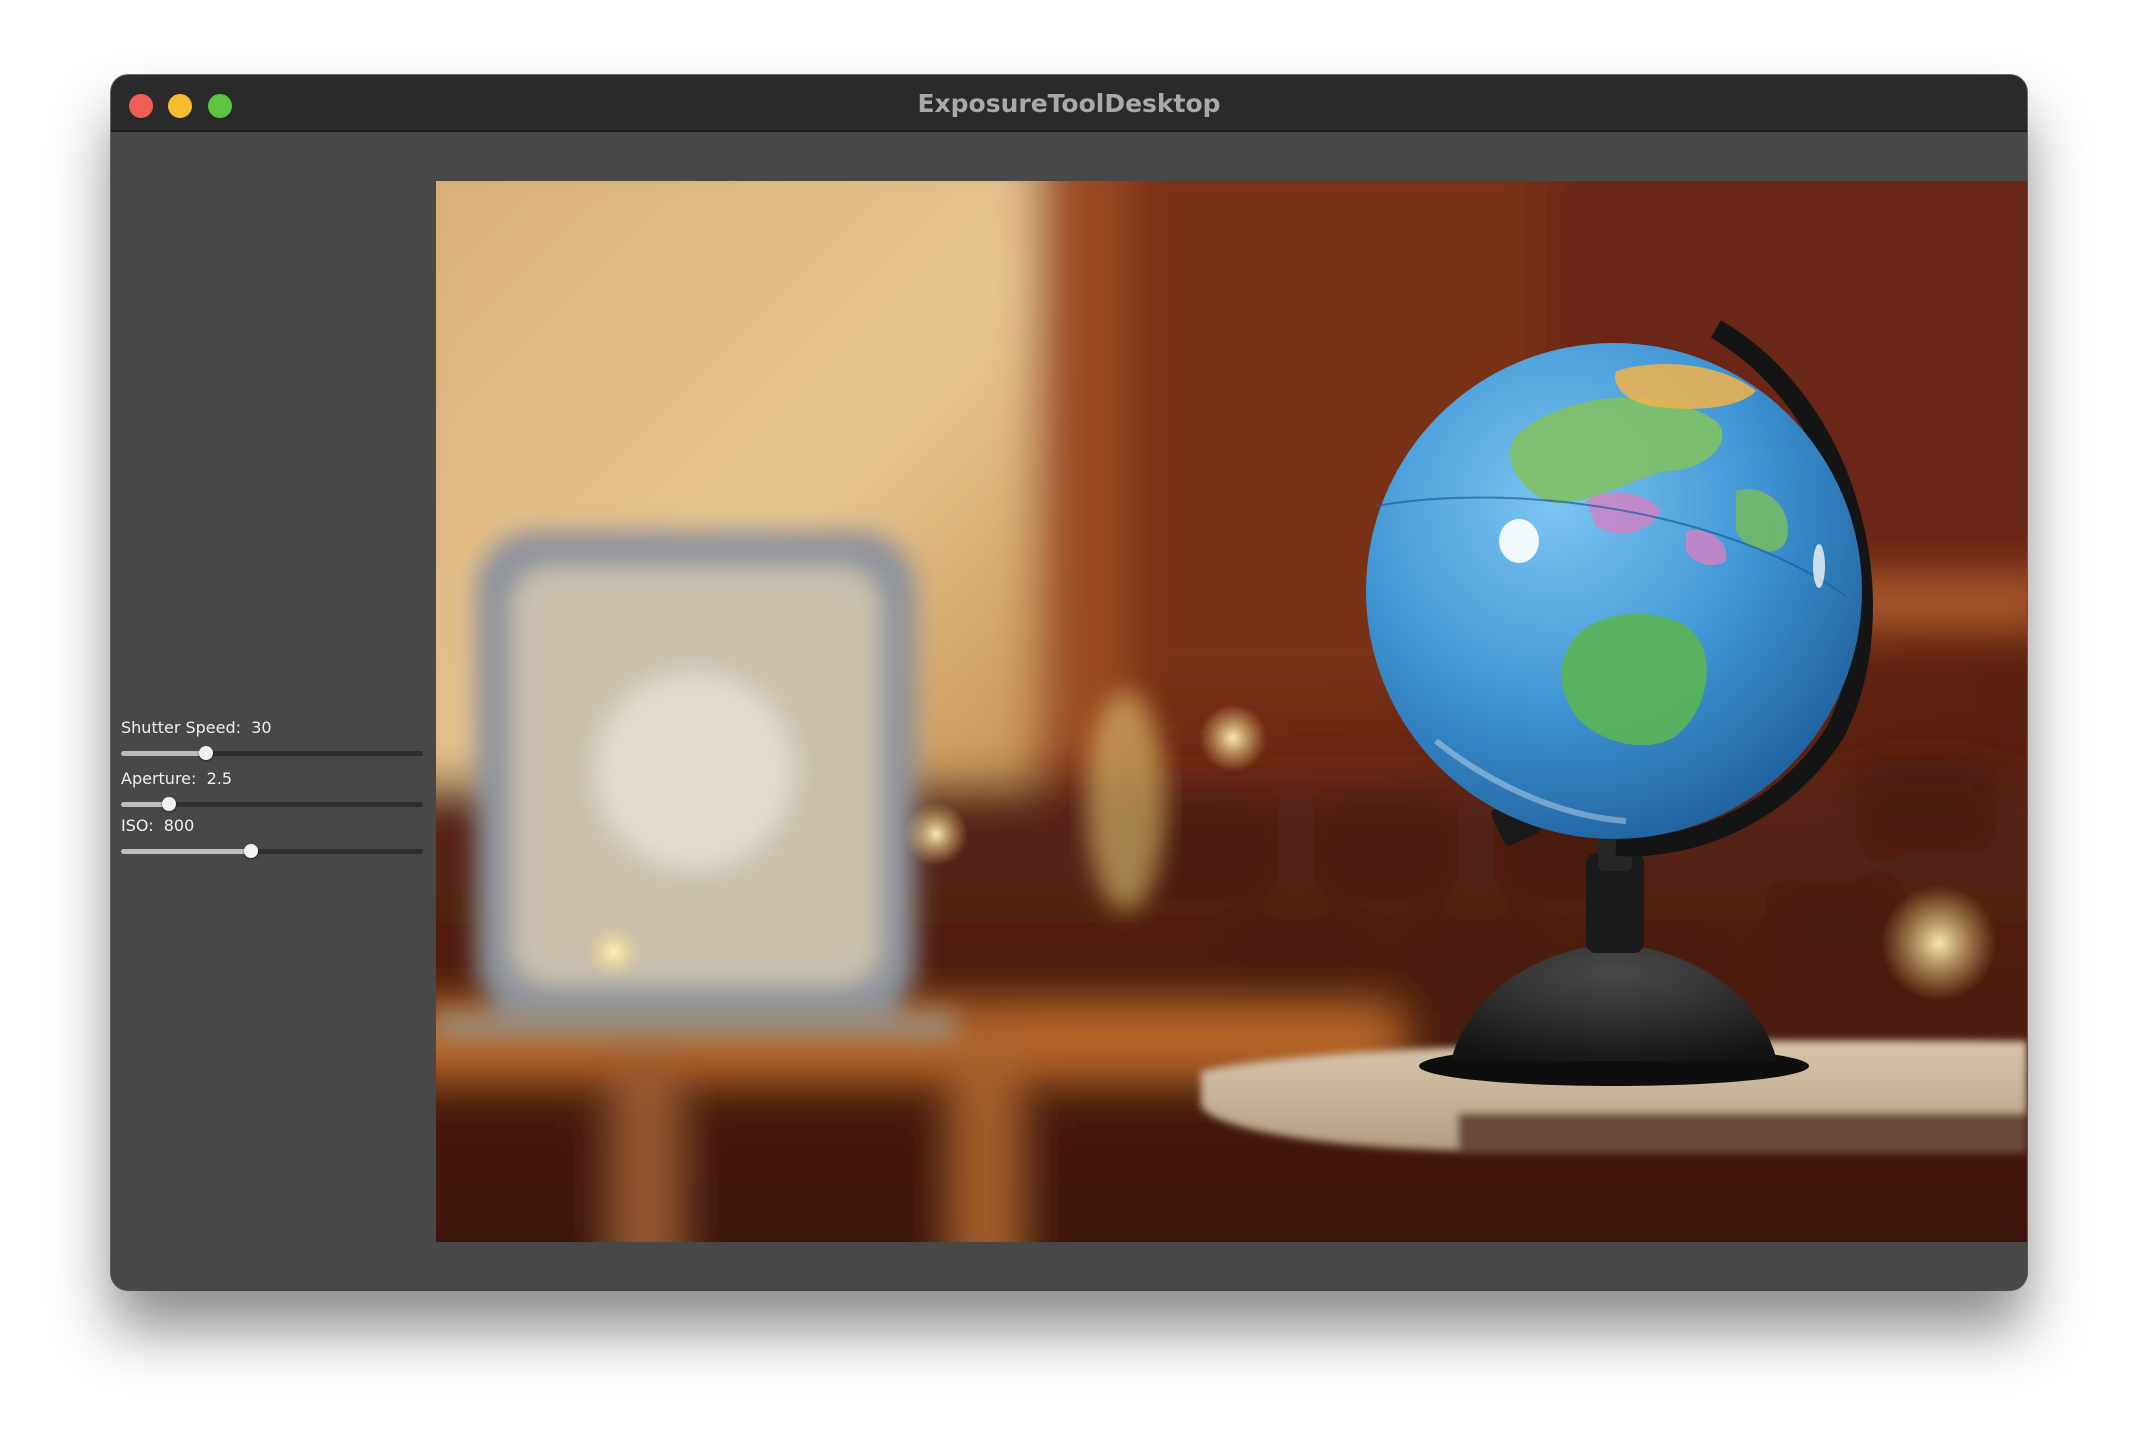  I want to click on iso-label: ISO: 800, so click(158, 825).